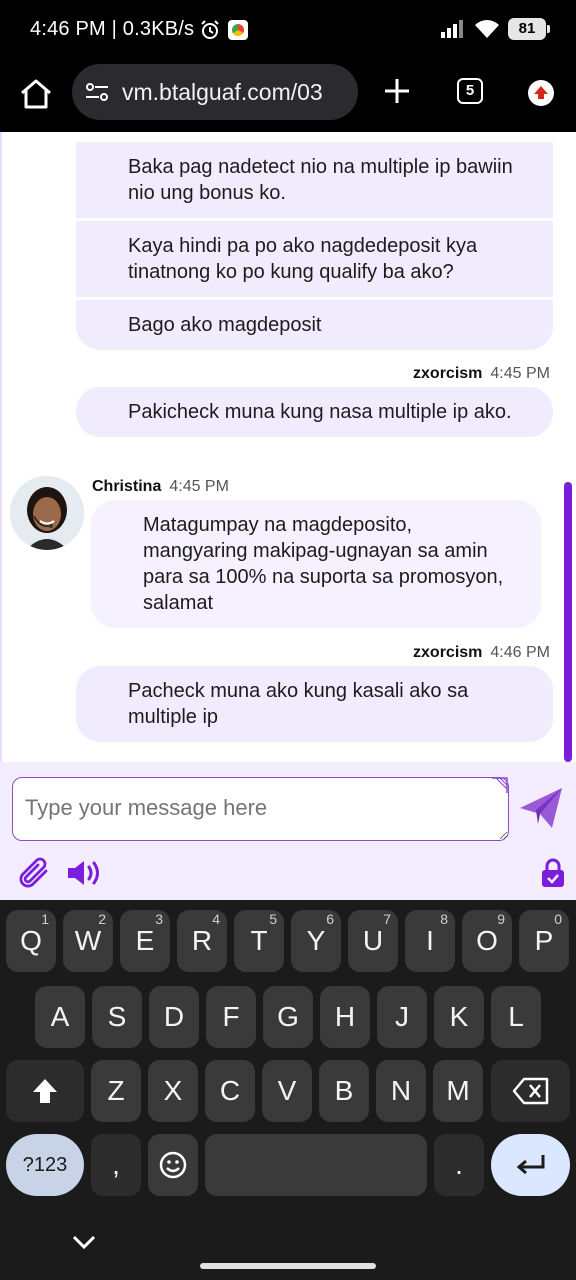  I want to click on key-label: I, so click(430, 940).